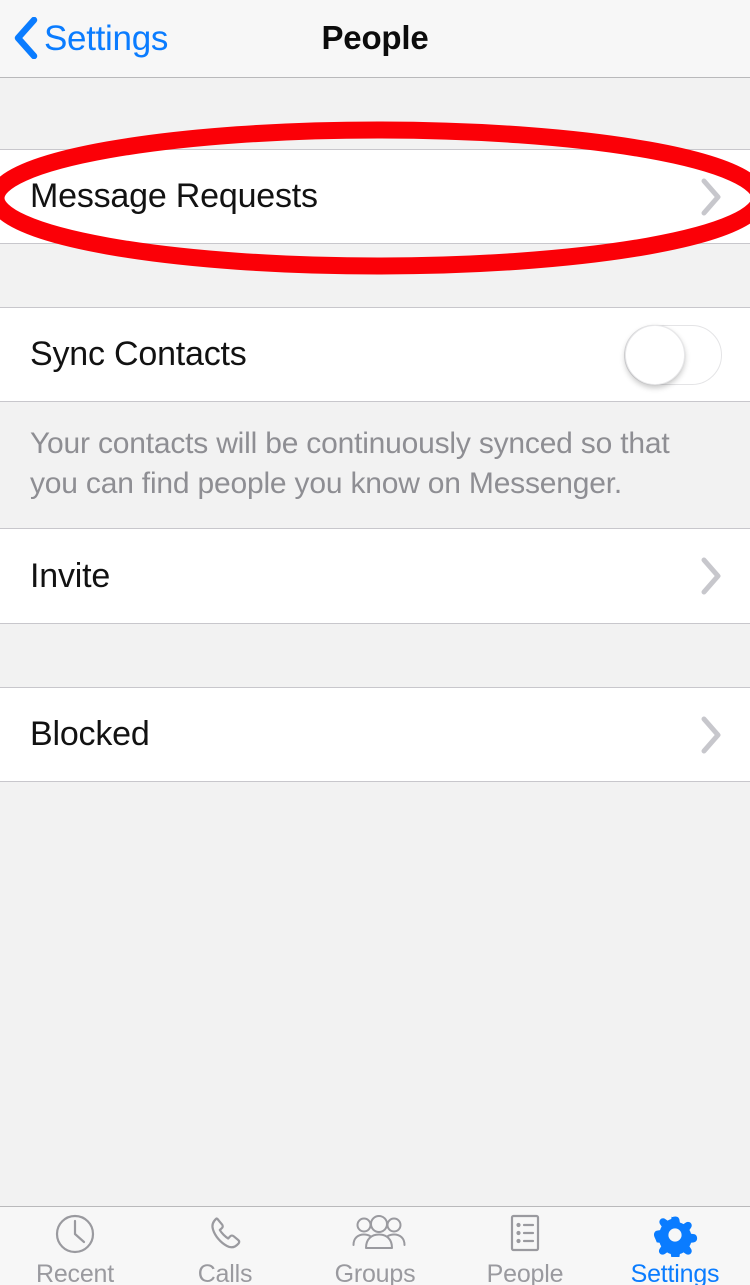 This screenshot has height=1285, width=750. Describe the element at coordinates (375, 734) in the screenshot. I see `row-blocked: Blocked` at that location.